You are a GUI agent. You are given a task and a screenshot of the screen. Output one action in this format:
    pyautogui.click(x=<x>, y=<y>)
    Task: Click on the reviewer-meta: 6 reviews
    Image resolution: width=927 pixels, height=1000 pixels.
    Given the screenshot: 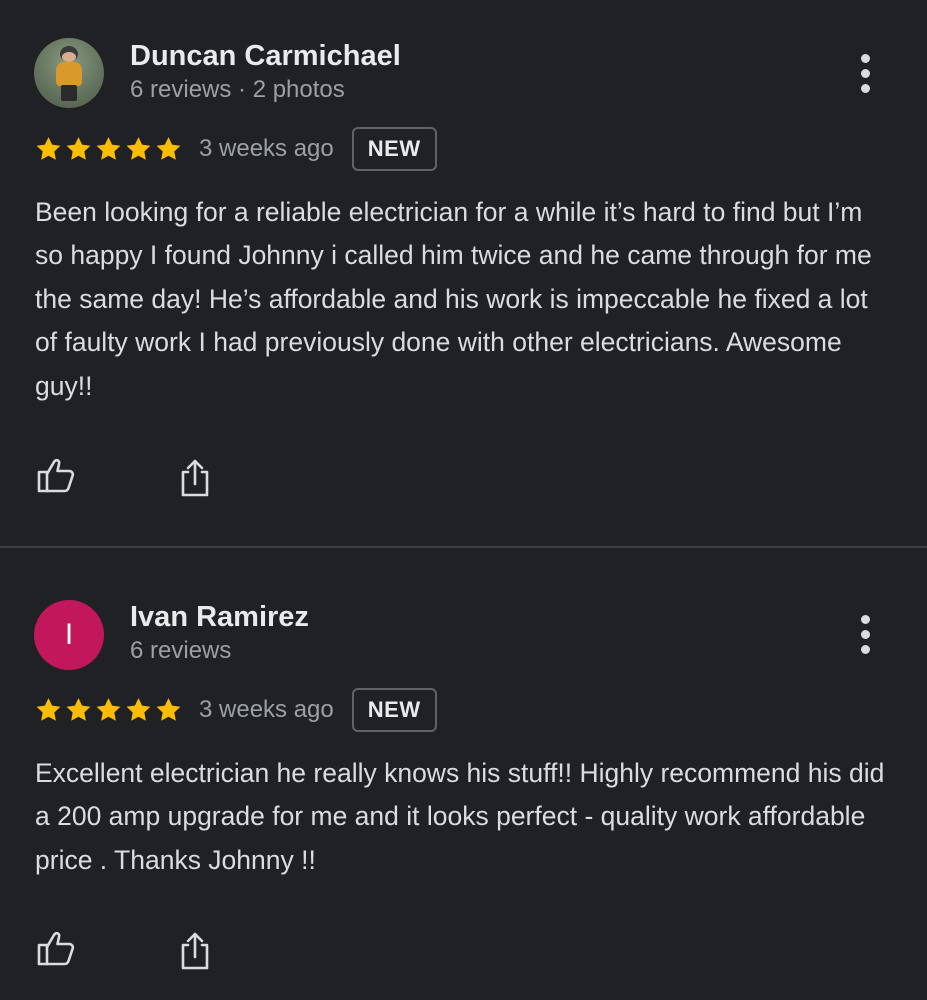 What is the action you would take?
    pyautogui.click(x=181, y=650)
    